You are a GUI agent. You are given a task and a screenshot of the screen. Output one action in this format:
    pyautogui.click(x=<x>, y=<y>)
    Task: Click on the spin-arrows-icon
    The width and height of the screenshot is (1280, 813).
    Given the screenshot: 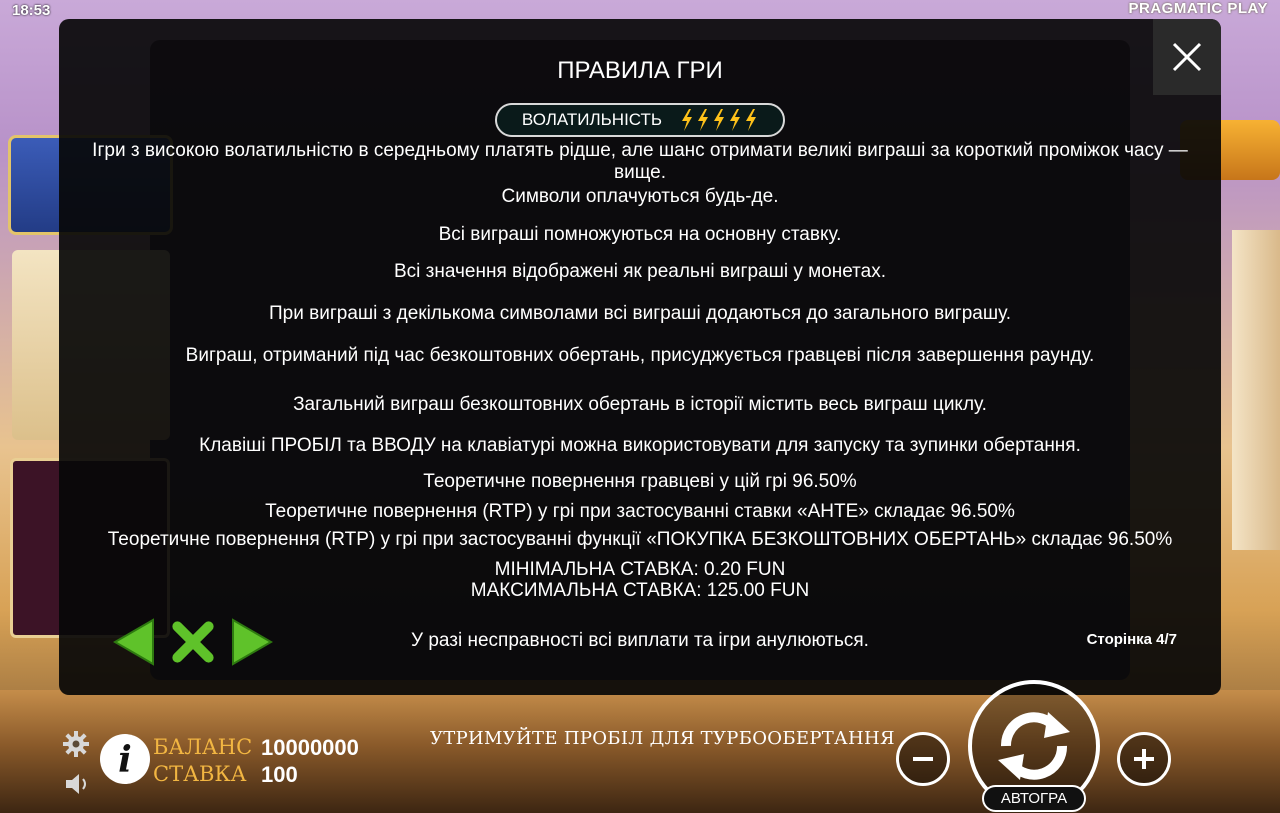 What is the action you would take?
    pyautogui.click(x=1034, y=746)
    